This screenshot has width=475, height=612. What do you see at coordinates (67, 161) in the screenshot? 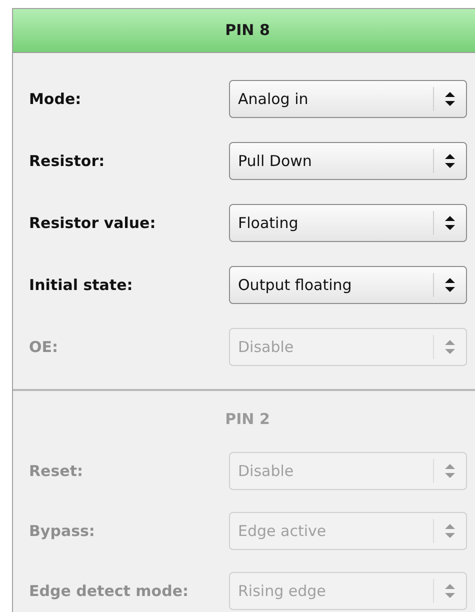
I see `field-label: Resistor:` at bounding box center [67, 161].